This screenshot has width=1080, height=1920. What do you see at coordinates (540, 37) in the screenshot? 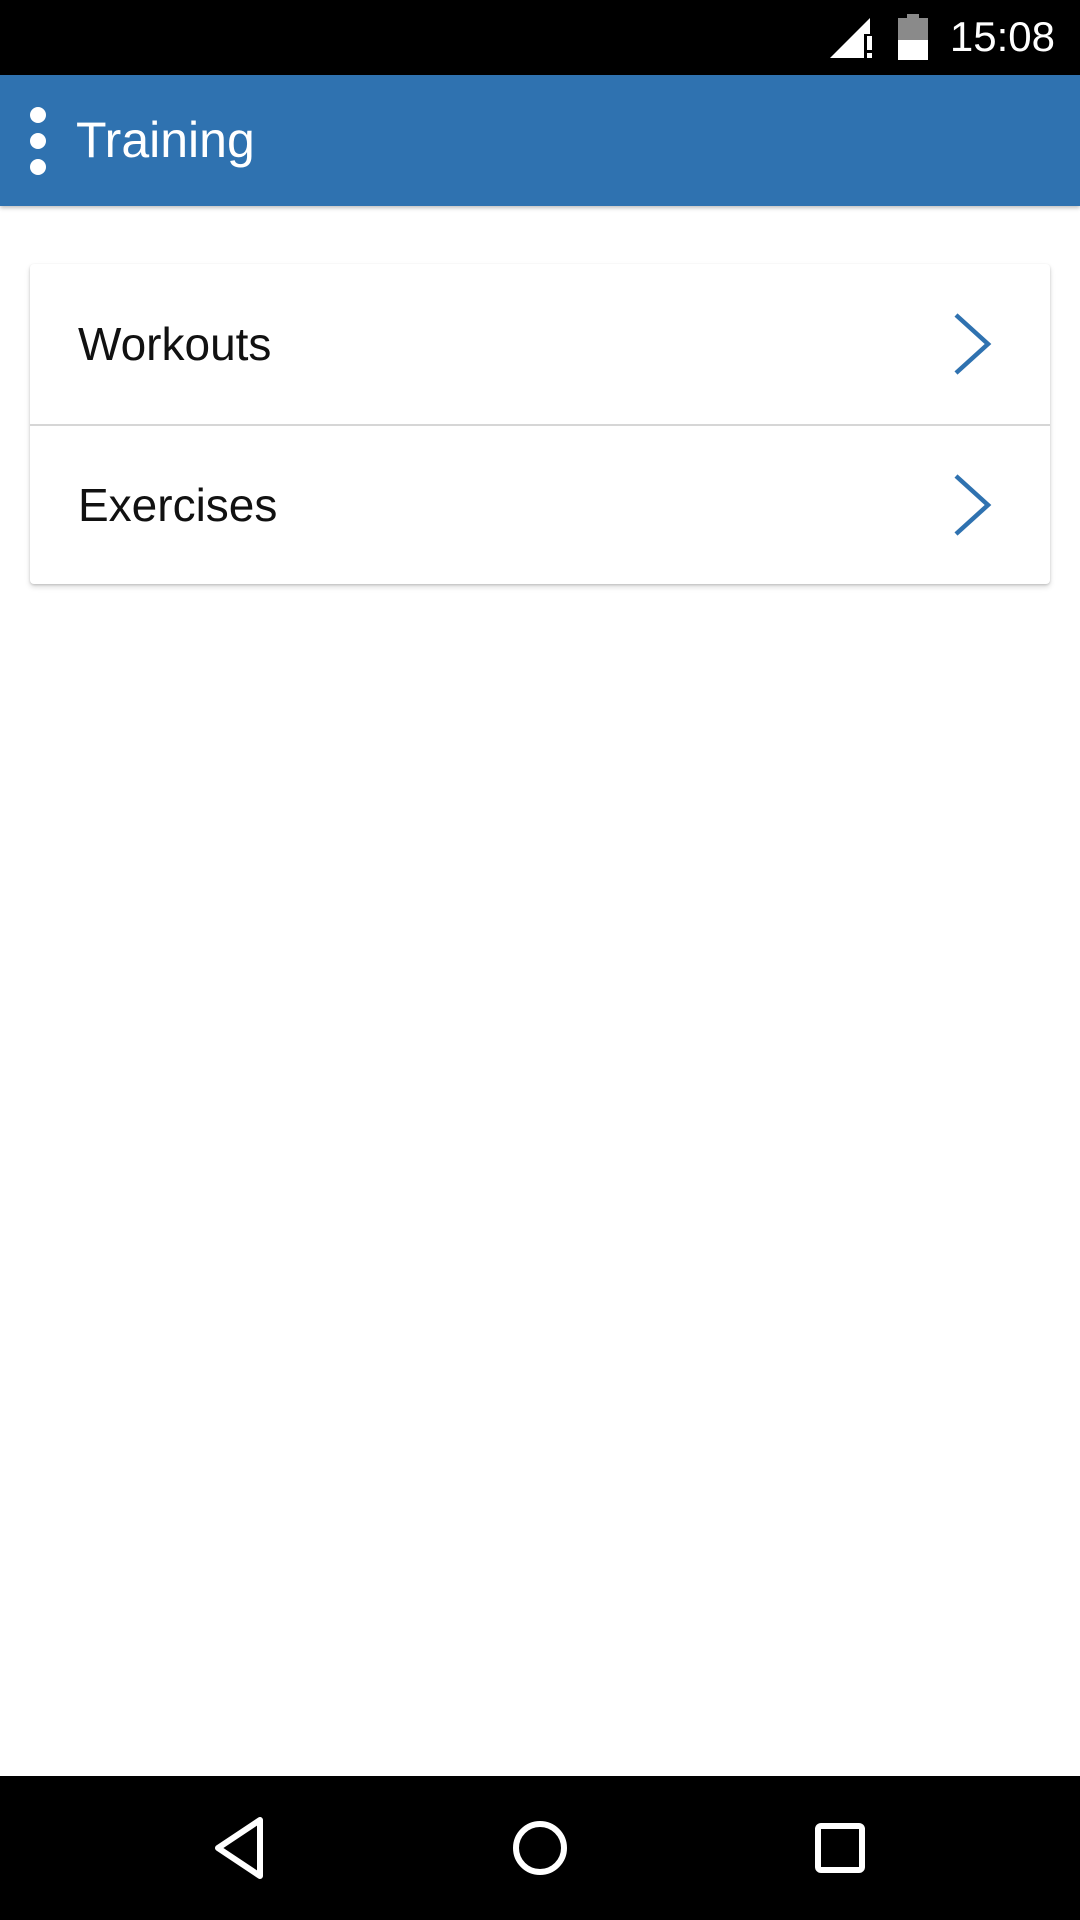
I see `status-bar: 15:08` at bounding box center [540, 37].